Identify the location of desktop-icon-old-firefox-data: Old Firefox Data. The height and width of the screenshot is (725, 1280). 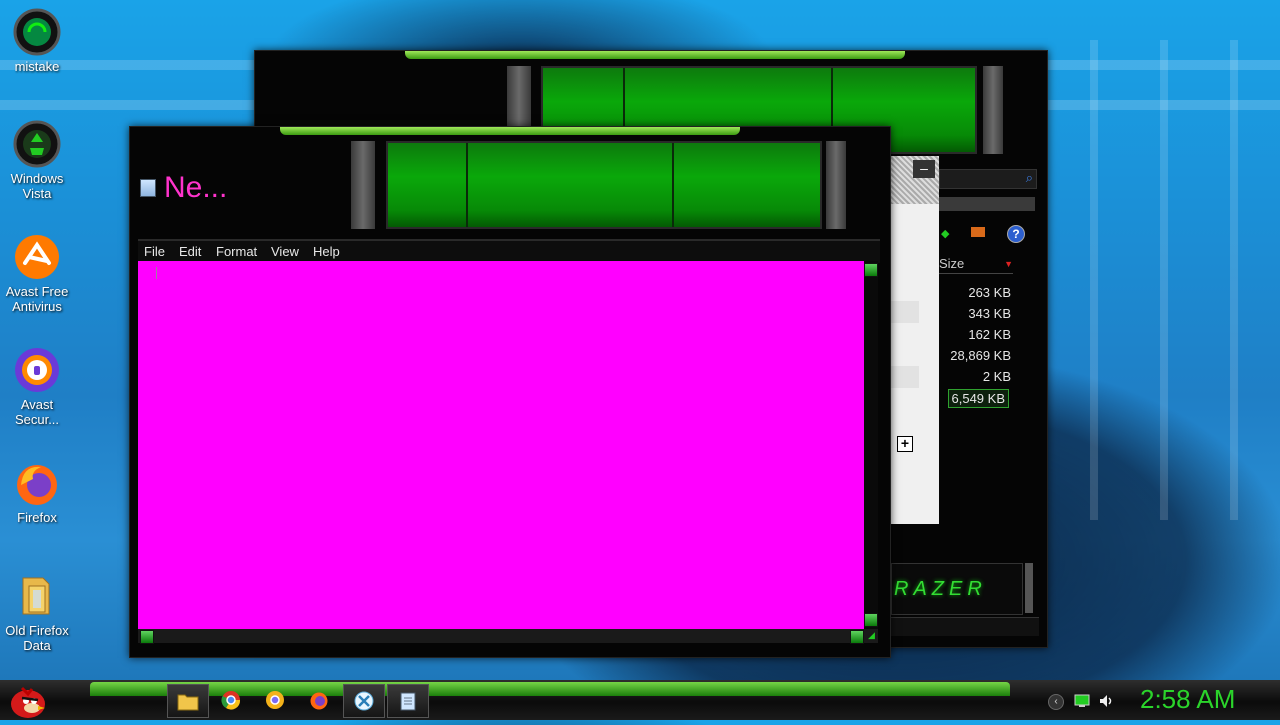
(37, 612).